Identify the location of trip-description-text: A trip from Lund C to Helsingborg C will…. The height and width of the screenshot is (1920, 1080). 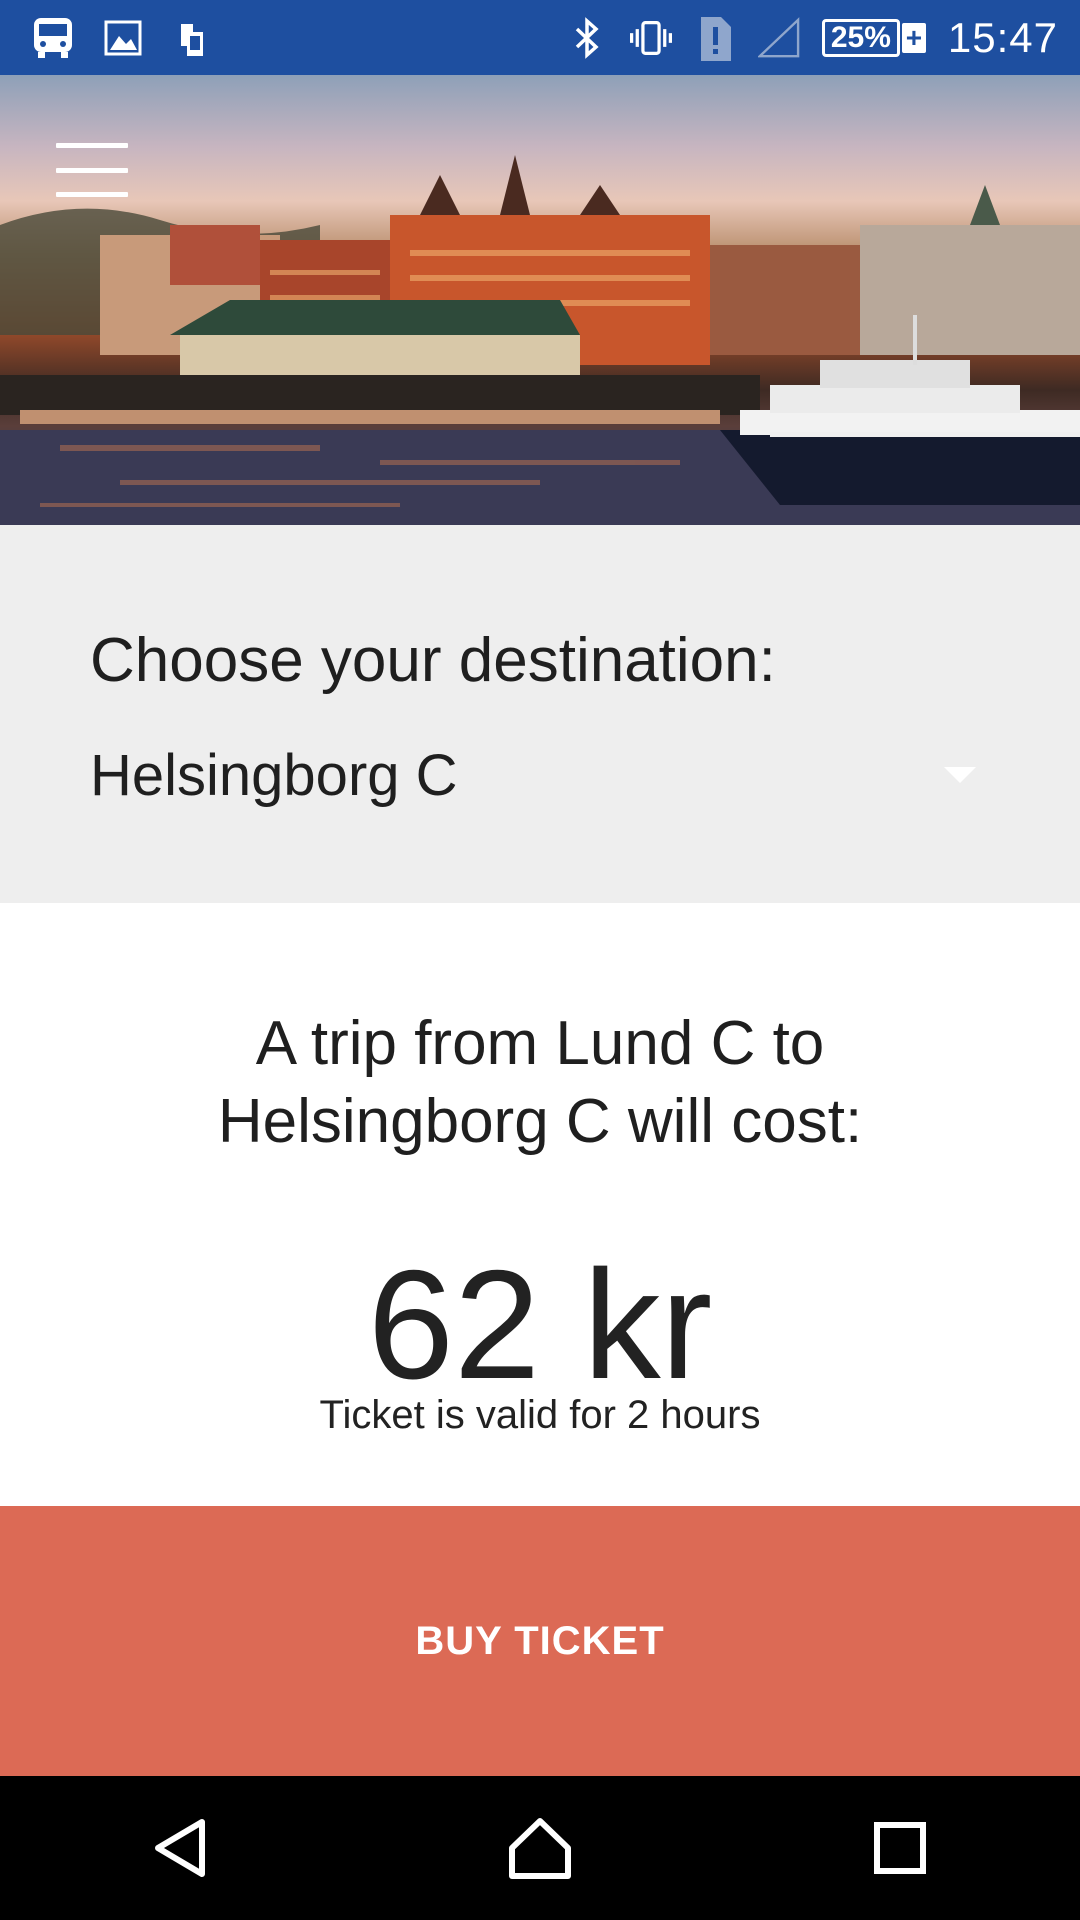
(540, 1082).